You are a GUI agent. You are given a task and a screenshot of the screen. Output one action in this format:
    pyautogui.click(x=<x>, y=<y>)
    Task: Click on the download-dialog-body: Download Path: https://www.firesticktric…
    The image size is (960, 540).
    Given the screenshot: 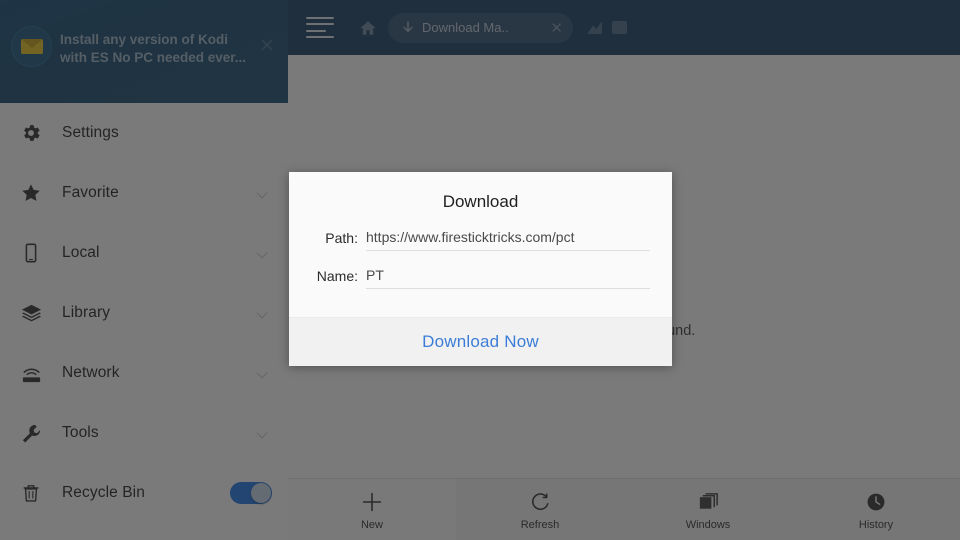 What is the action you would take?
    pyautogui.click(x=480, y=244)
    